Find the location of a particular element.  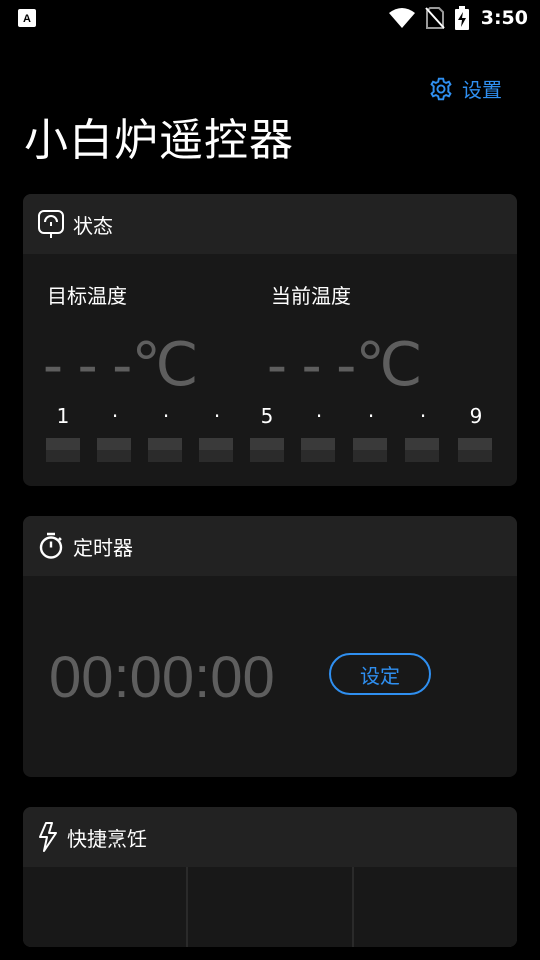

svg-text: A is located at coordinates (27, 19).